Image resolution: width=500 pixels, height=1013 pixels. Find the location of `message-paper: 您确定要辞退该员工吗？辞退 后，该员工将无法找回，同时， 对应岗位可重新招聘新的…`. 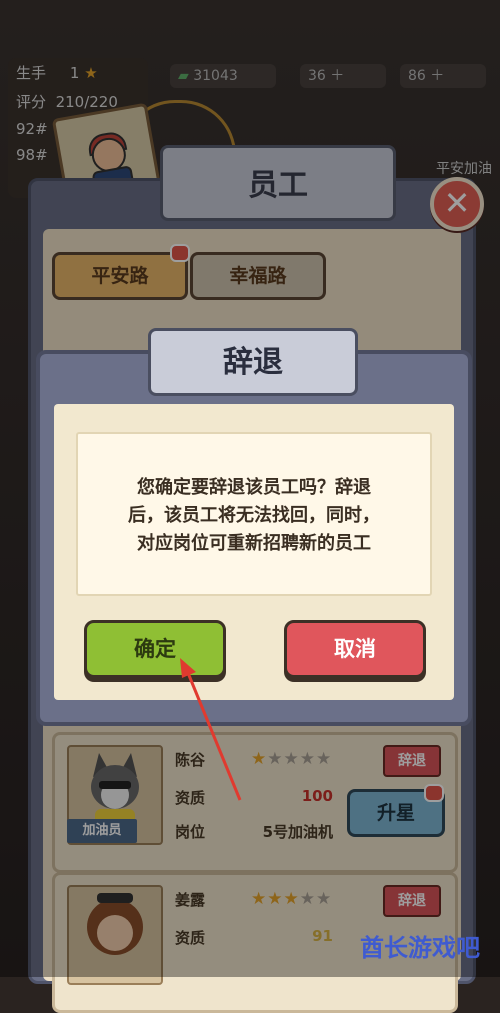

message-paper: 您确定要辞退该员工吗？辞退 后，该员工将无法找回，同时， 对应岗位可重新招聘新的… is located at coordinates (254, 514).